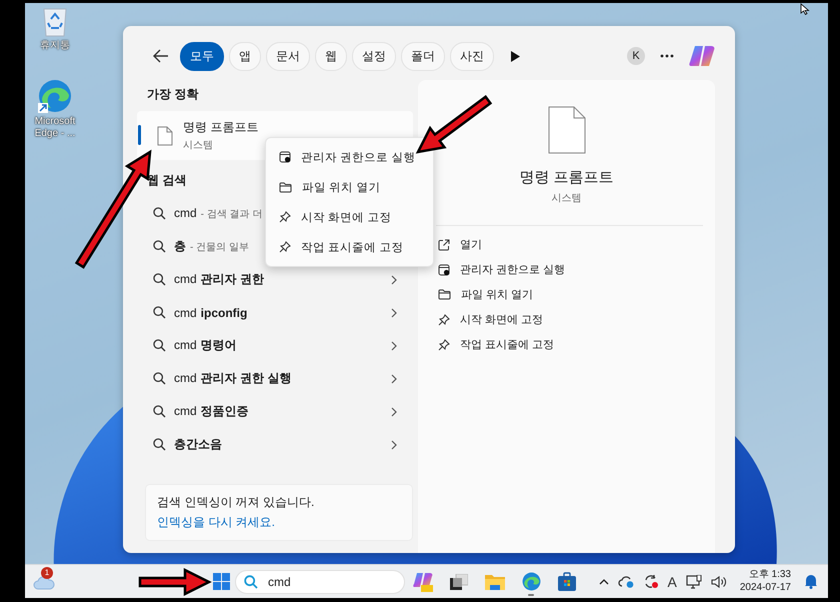  I want to click on suggestion-text: 층 - 건물의 일부, so click(211, 246).